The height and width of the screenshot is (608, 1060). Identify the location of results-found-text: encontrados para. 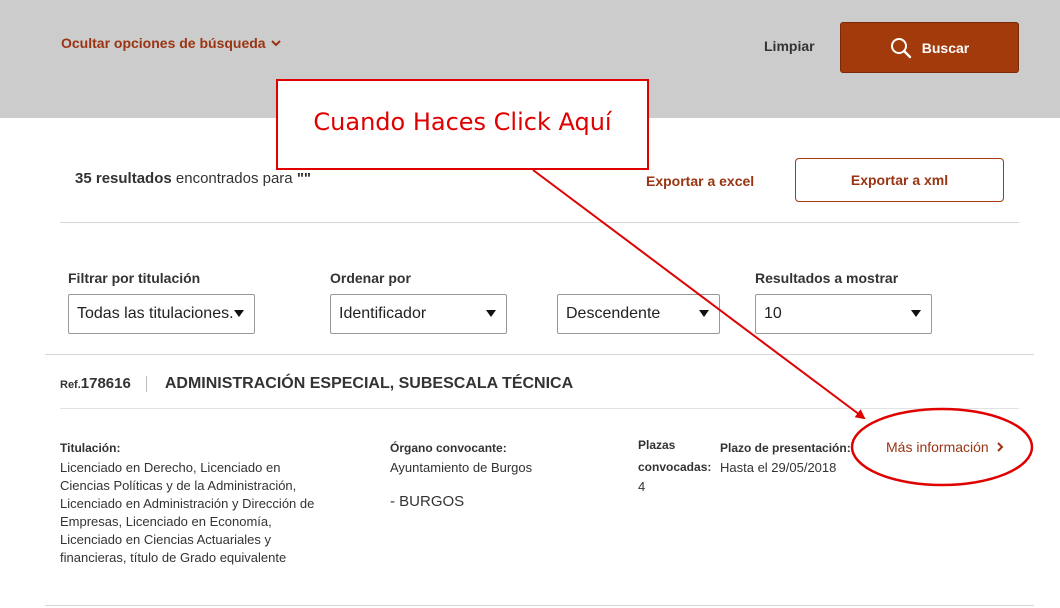
(234, 178).